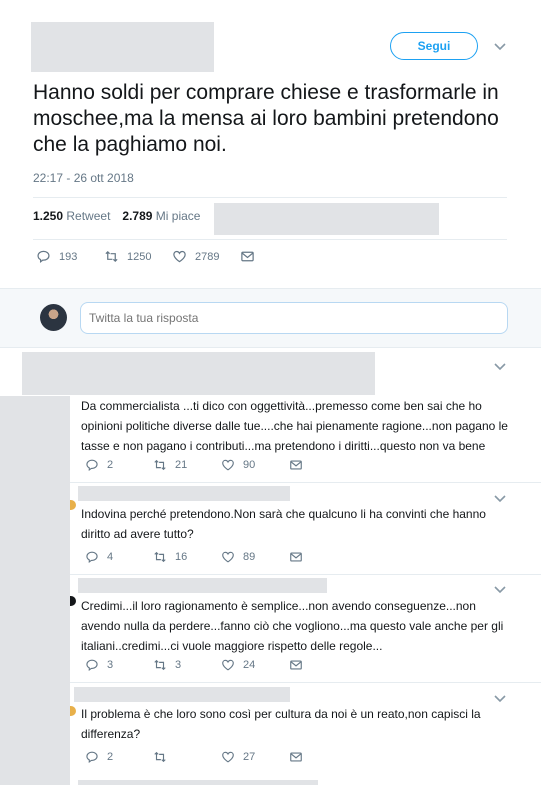 The height and width of the screenshot is (785, 541). What do you see at coordinates (187, 757) in the screenshot?
I see `retweet-action` at bounding box center [187, 757].